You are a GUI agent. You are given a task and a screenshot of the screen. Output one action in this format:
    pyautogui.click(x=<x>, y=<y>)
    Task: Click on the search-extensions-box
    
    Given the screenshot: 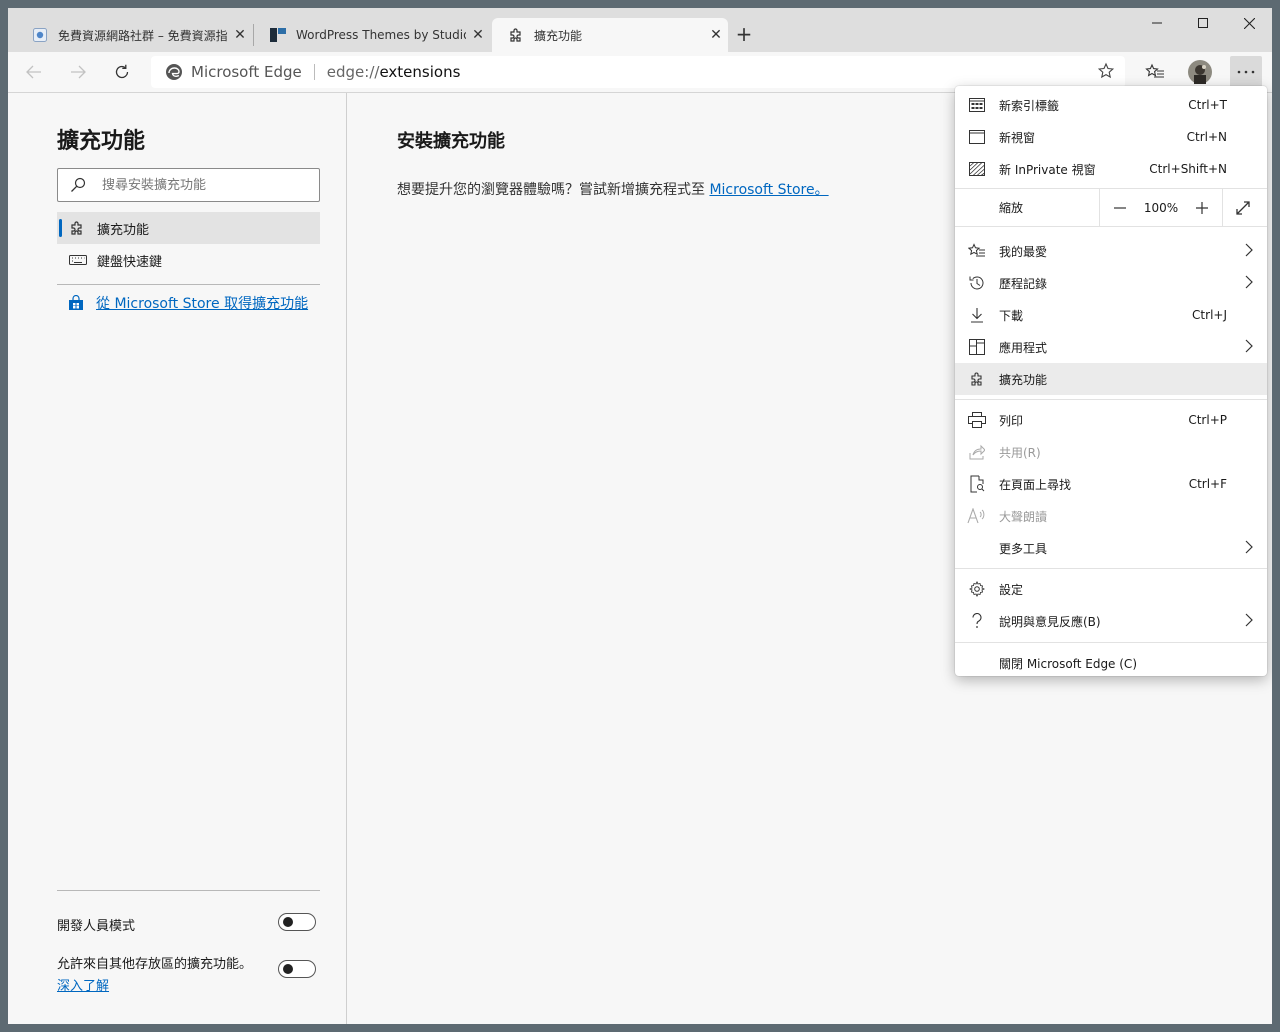 What is the action you would take?
    pyautogui.click(x=188, y=185)
    